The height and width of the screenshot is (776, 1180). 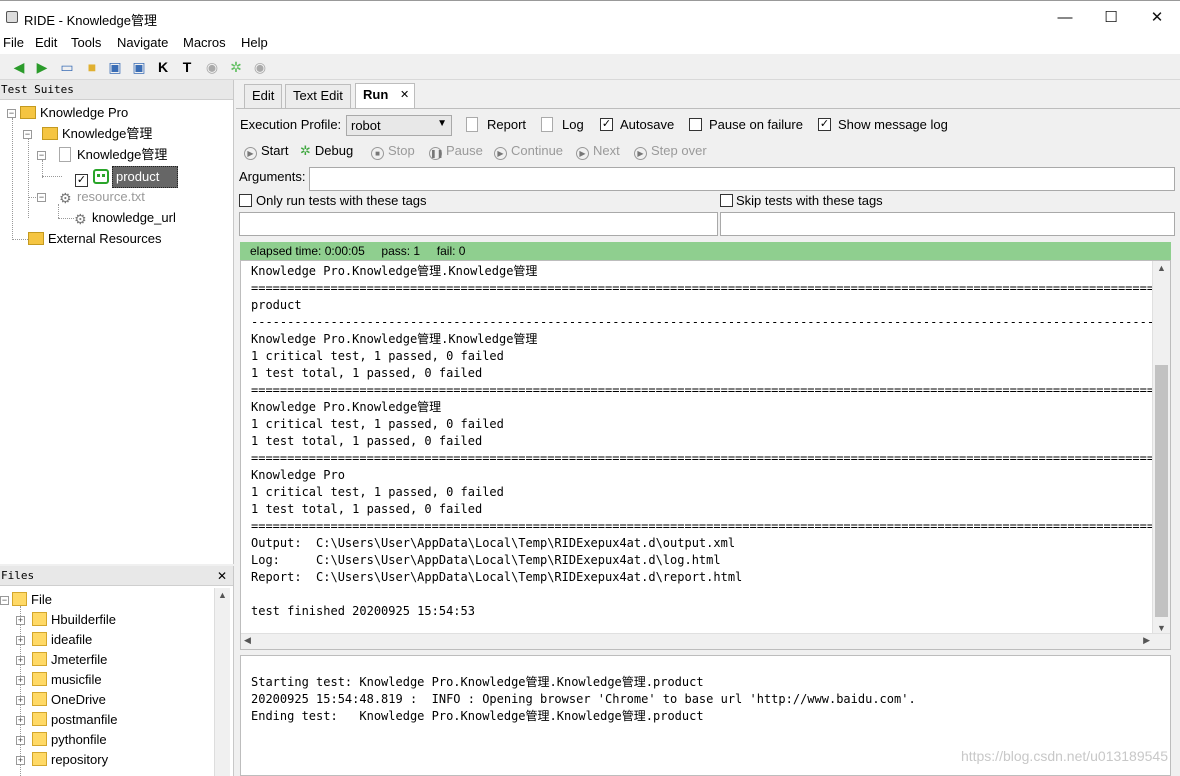 I want to click on files-scrollbar: ▲, so click(x=222, y=682).